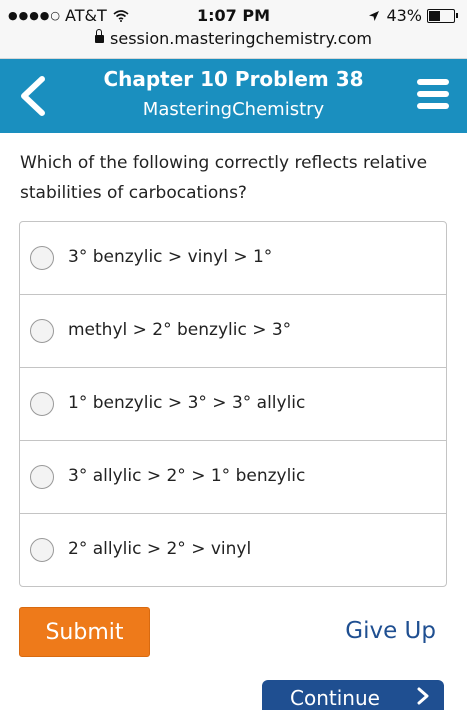  I want to click on answer-option: 1° benzylic > 3° > 3° allylic, so click(233, 404).